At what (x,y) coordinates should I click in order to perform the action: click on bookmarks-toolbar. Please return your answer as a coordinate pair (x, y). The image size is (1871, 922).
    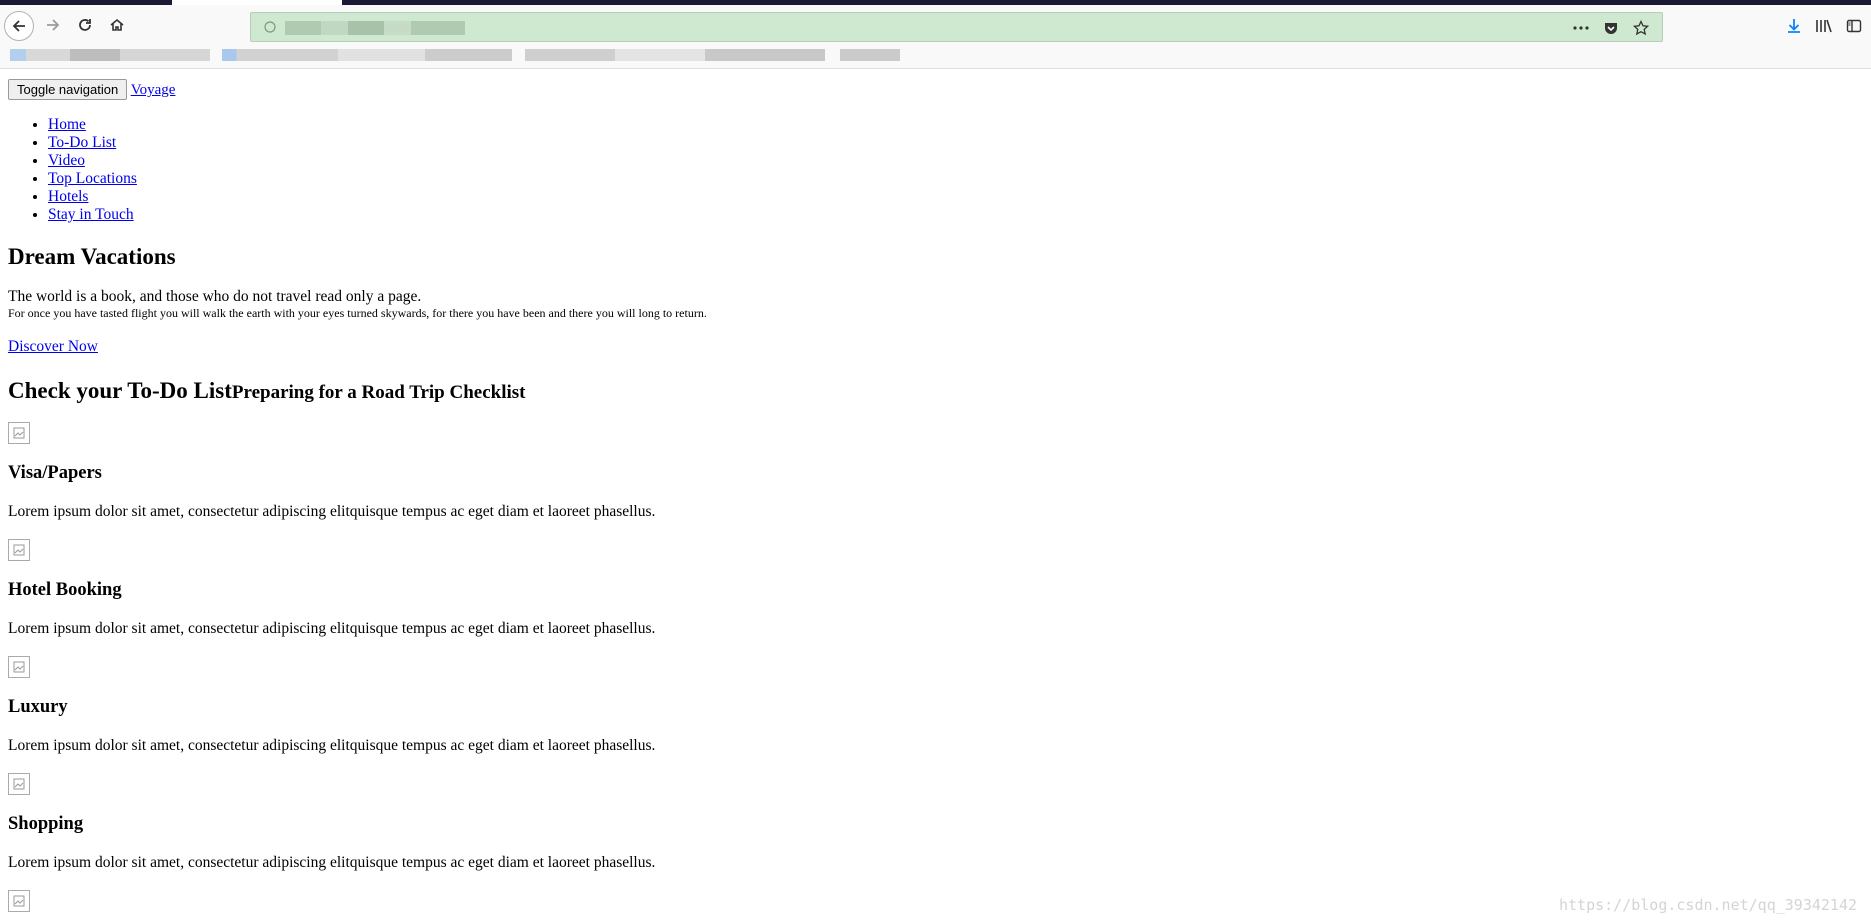
    Looking at the image, I should click on (935, 56).